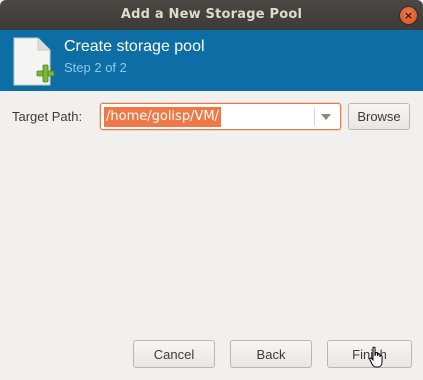 The width and height of the screenshot is (423, 380). I want to click on window-title: Add a New Storage Pool, so click(211, 14).